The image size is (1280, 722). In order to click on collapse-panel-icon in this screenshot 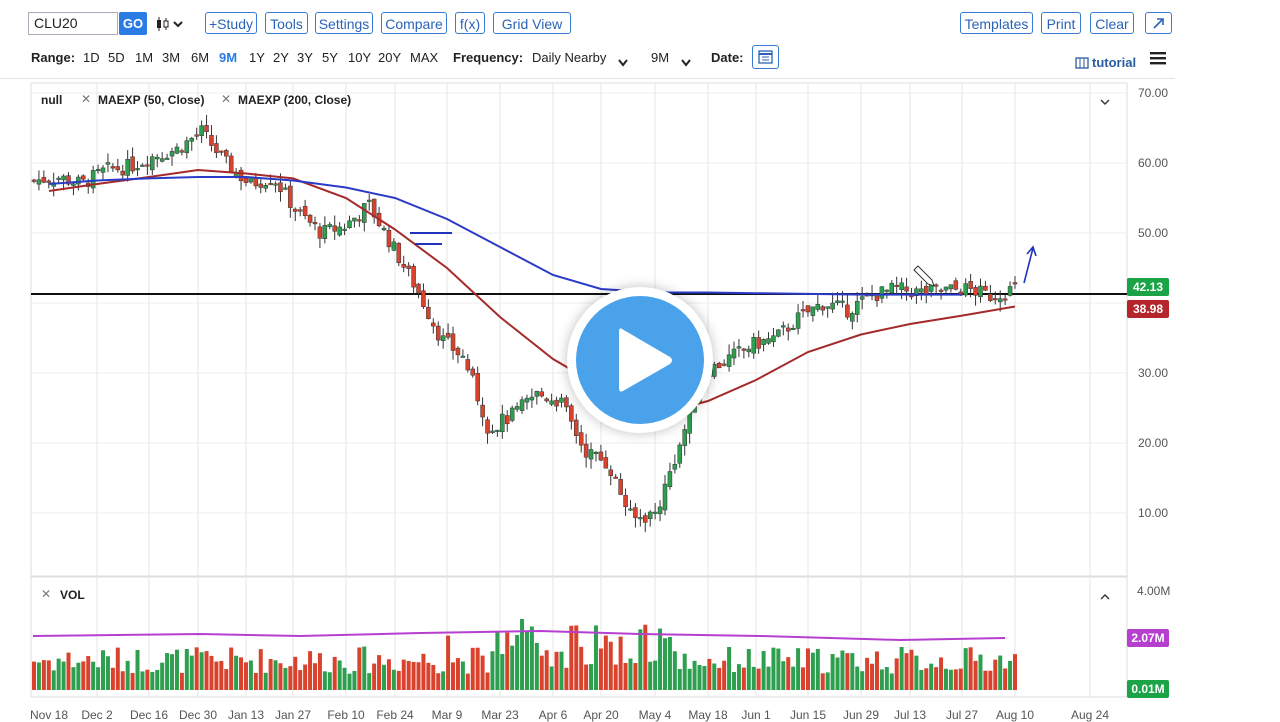, I will do `click(1105, 103)`.